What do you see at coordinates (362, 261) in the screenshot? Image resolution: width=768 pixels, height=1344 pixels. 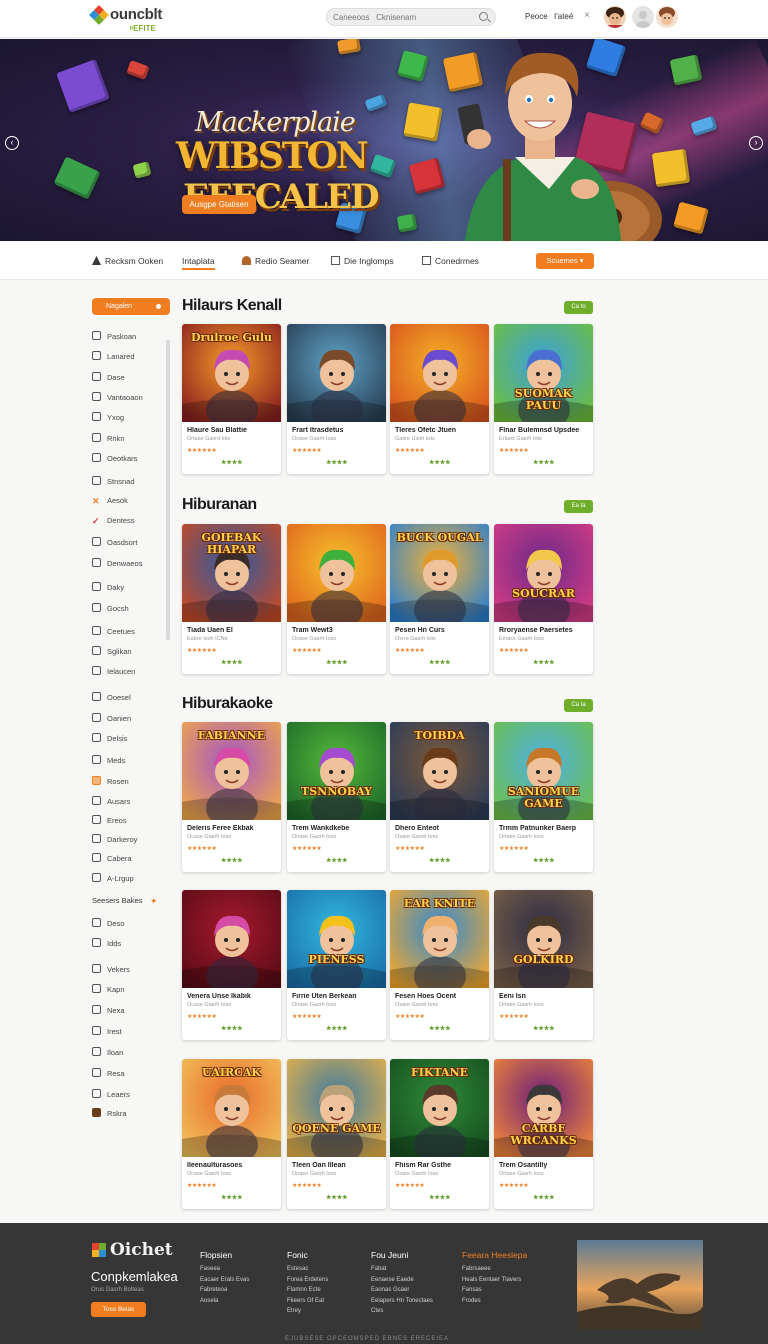 I see `tab-die: Die Inglomps` at bounding box center [362, 261].